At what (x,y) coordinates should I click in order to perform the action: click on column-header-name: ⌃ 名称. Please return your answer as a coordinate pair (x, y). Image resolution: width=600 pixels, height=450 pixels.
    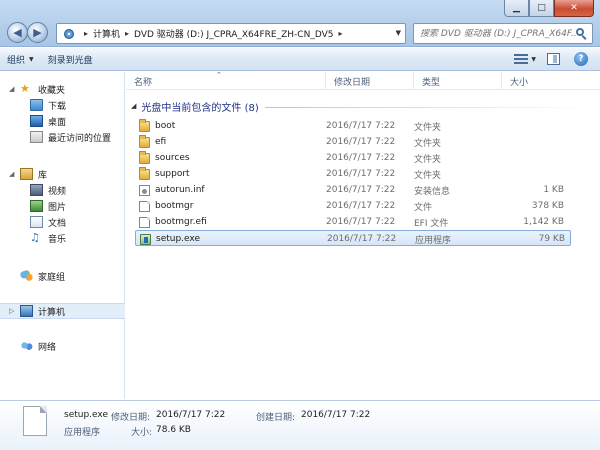
    Looking at the image, I should click on (226, 80).